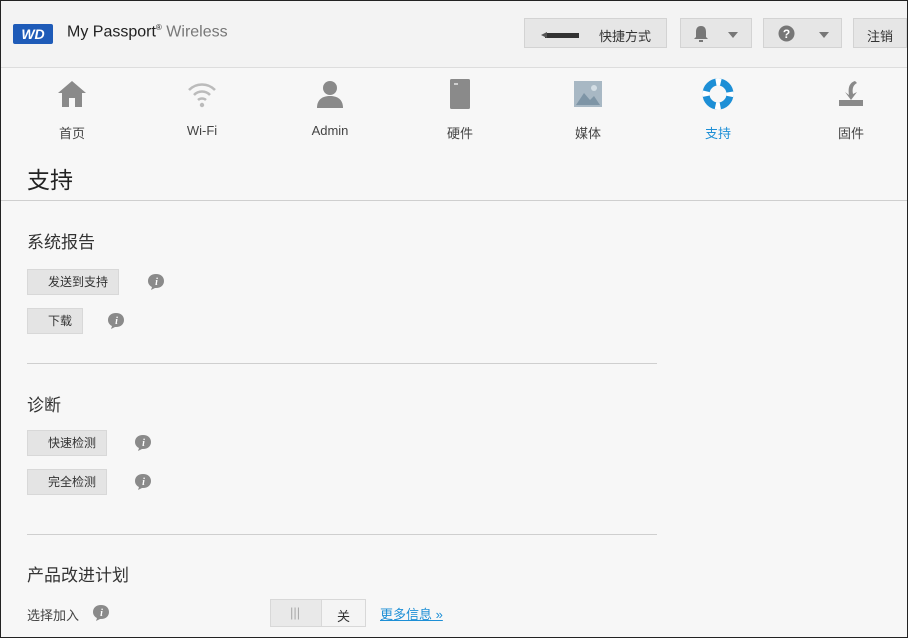 The width and height of the screenshot is (908, 638). What do you see at coordinates (717, 133) in the screenshot?
I see `nav-label: 支持` at bounding box center [717, 133].